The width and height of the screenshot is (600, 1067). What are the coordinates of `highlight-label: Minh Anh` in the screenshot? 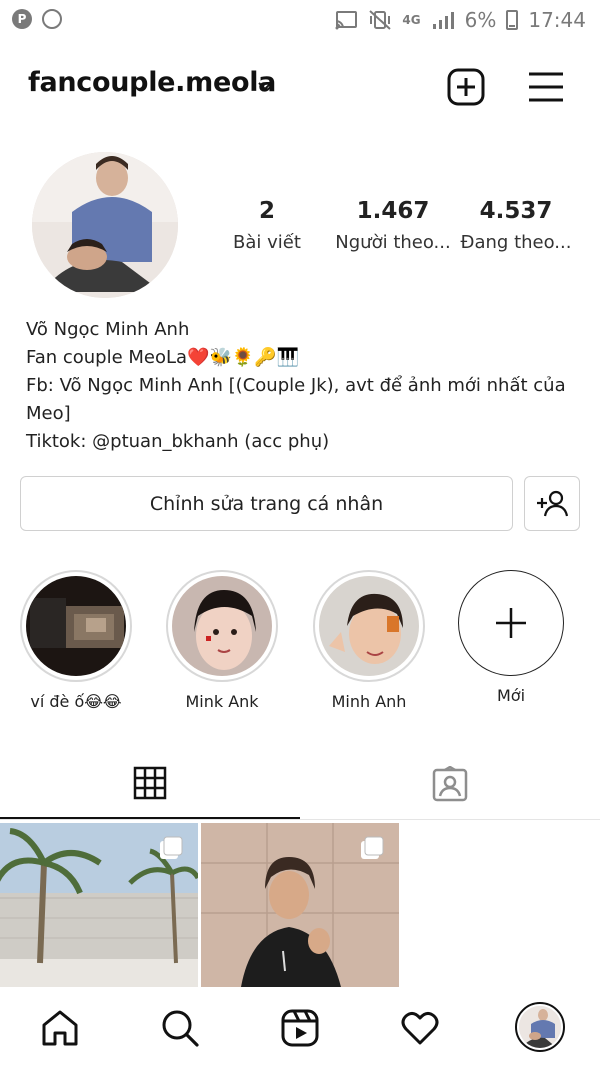 It's located at (369, 701).